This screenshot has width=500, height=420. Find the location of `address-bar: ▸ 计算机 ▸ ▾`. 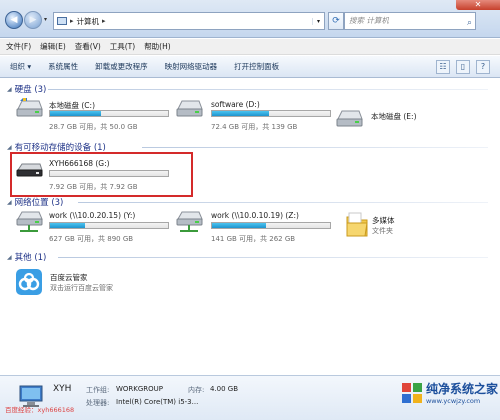

address-bar: ▸ 计算机 ▸ ▾ is located at coordinates (189, 21).